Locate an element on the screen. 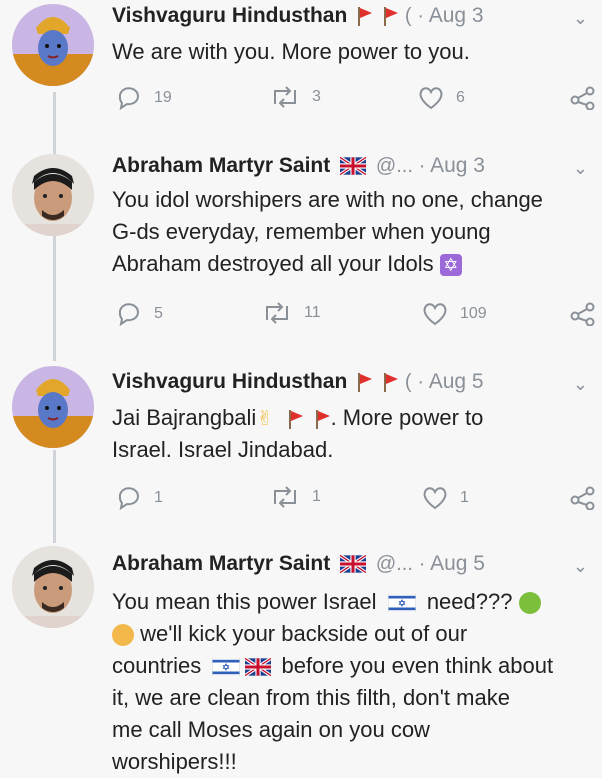 The width and height of the screenshot is (602, 778). star-of-david-icon: ✡ is located at coordinates (450, 265).